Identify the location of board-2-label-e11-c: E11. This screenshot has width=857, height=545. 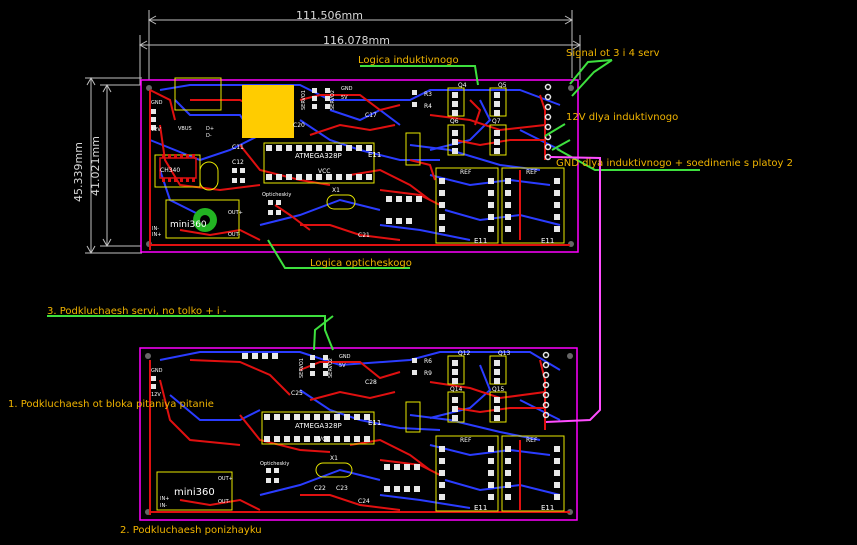
(547, 508).